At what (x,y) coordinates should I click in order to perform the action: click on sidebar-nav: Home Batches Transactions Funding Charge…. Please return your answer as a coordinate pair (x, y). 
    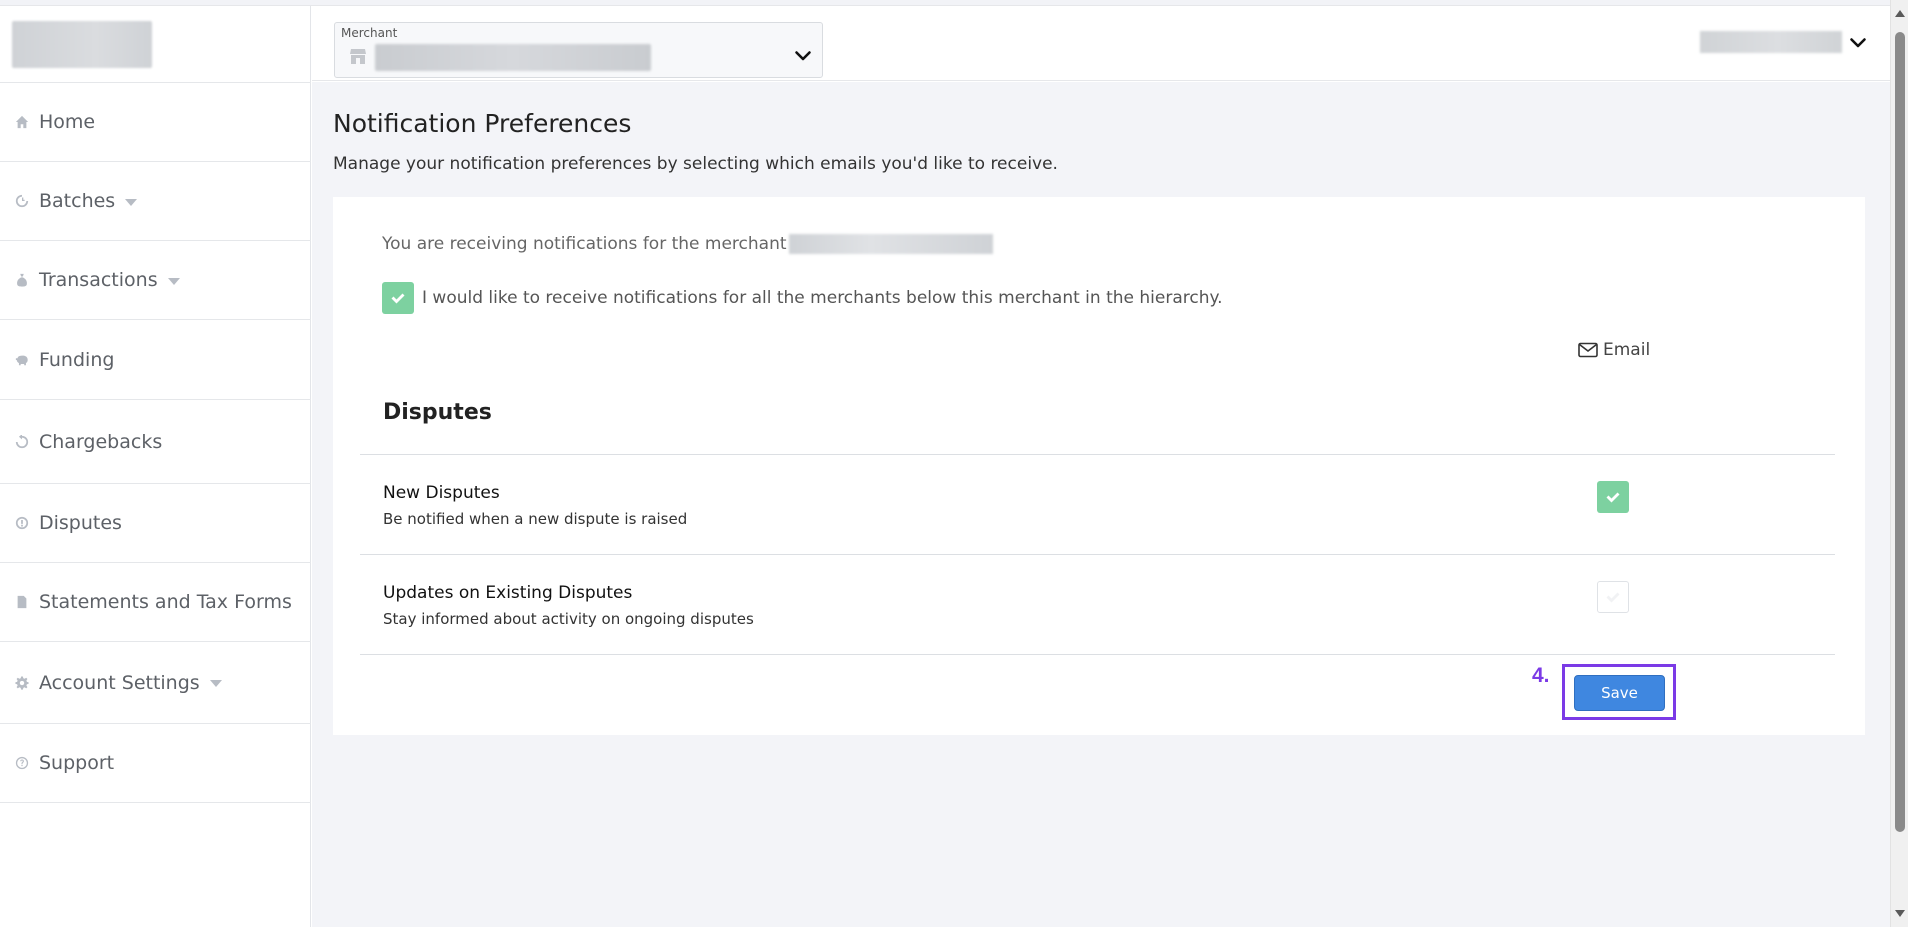
    Looking at the image, I should click on (155, 443).